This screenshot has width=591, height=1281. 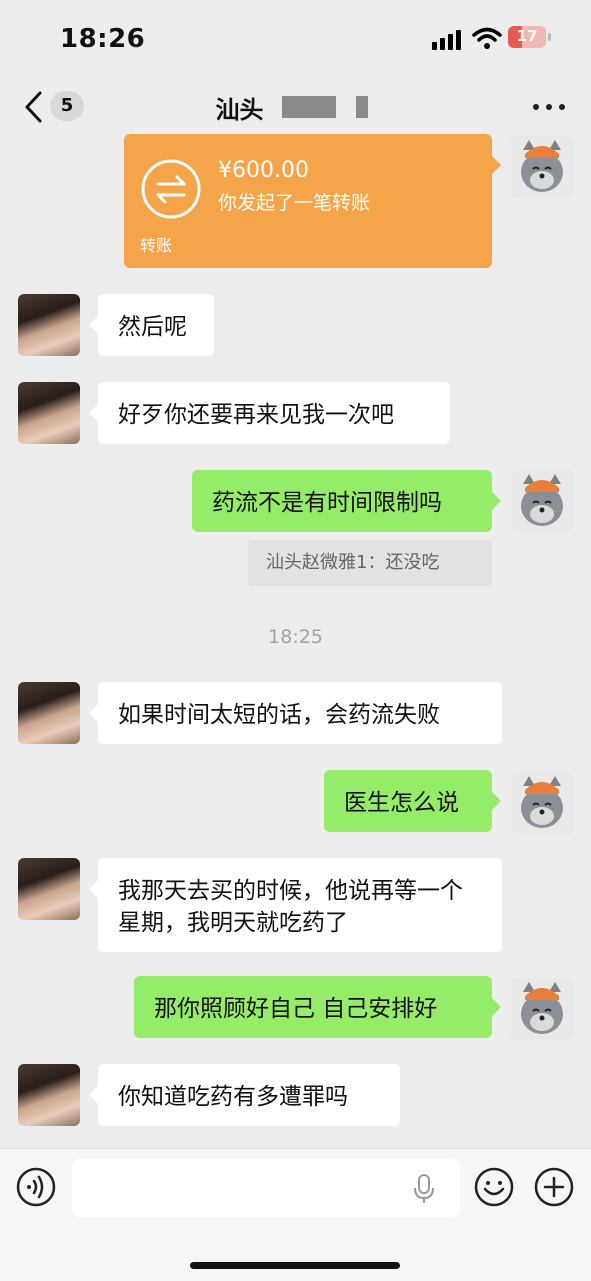 I want to click on unread-count-badge: 5, so click(x=67, y=106).